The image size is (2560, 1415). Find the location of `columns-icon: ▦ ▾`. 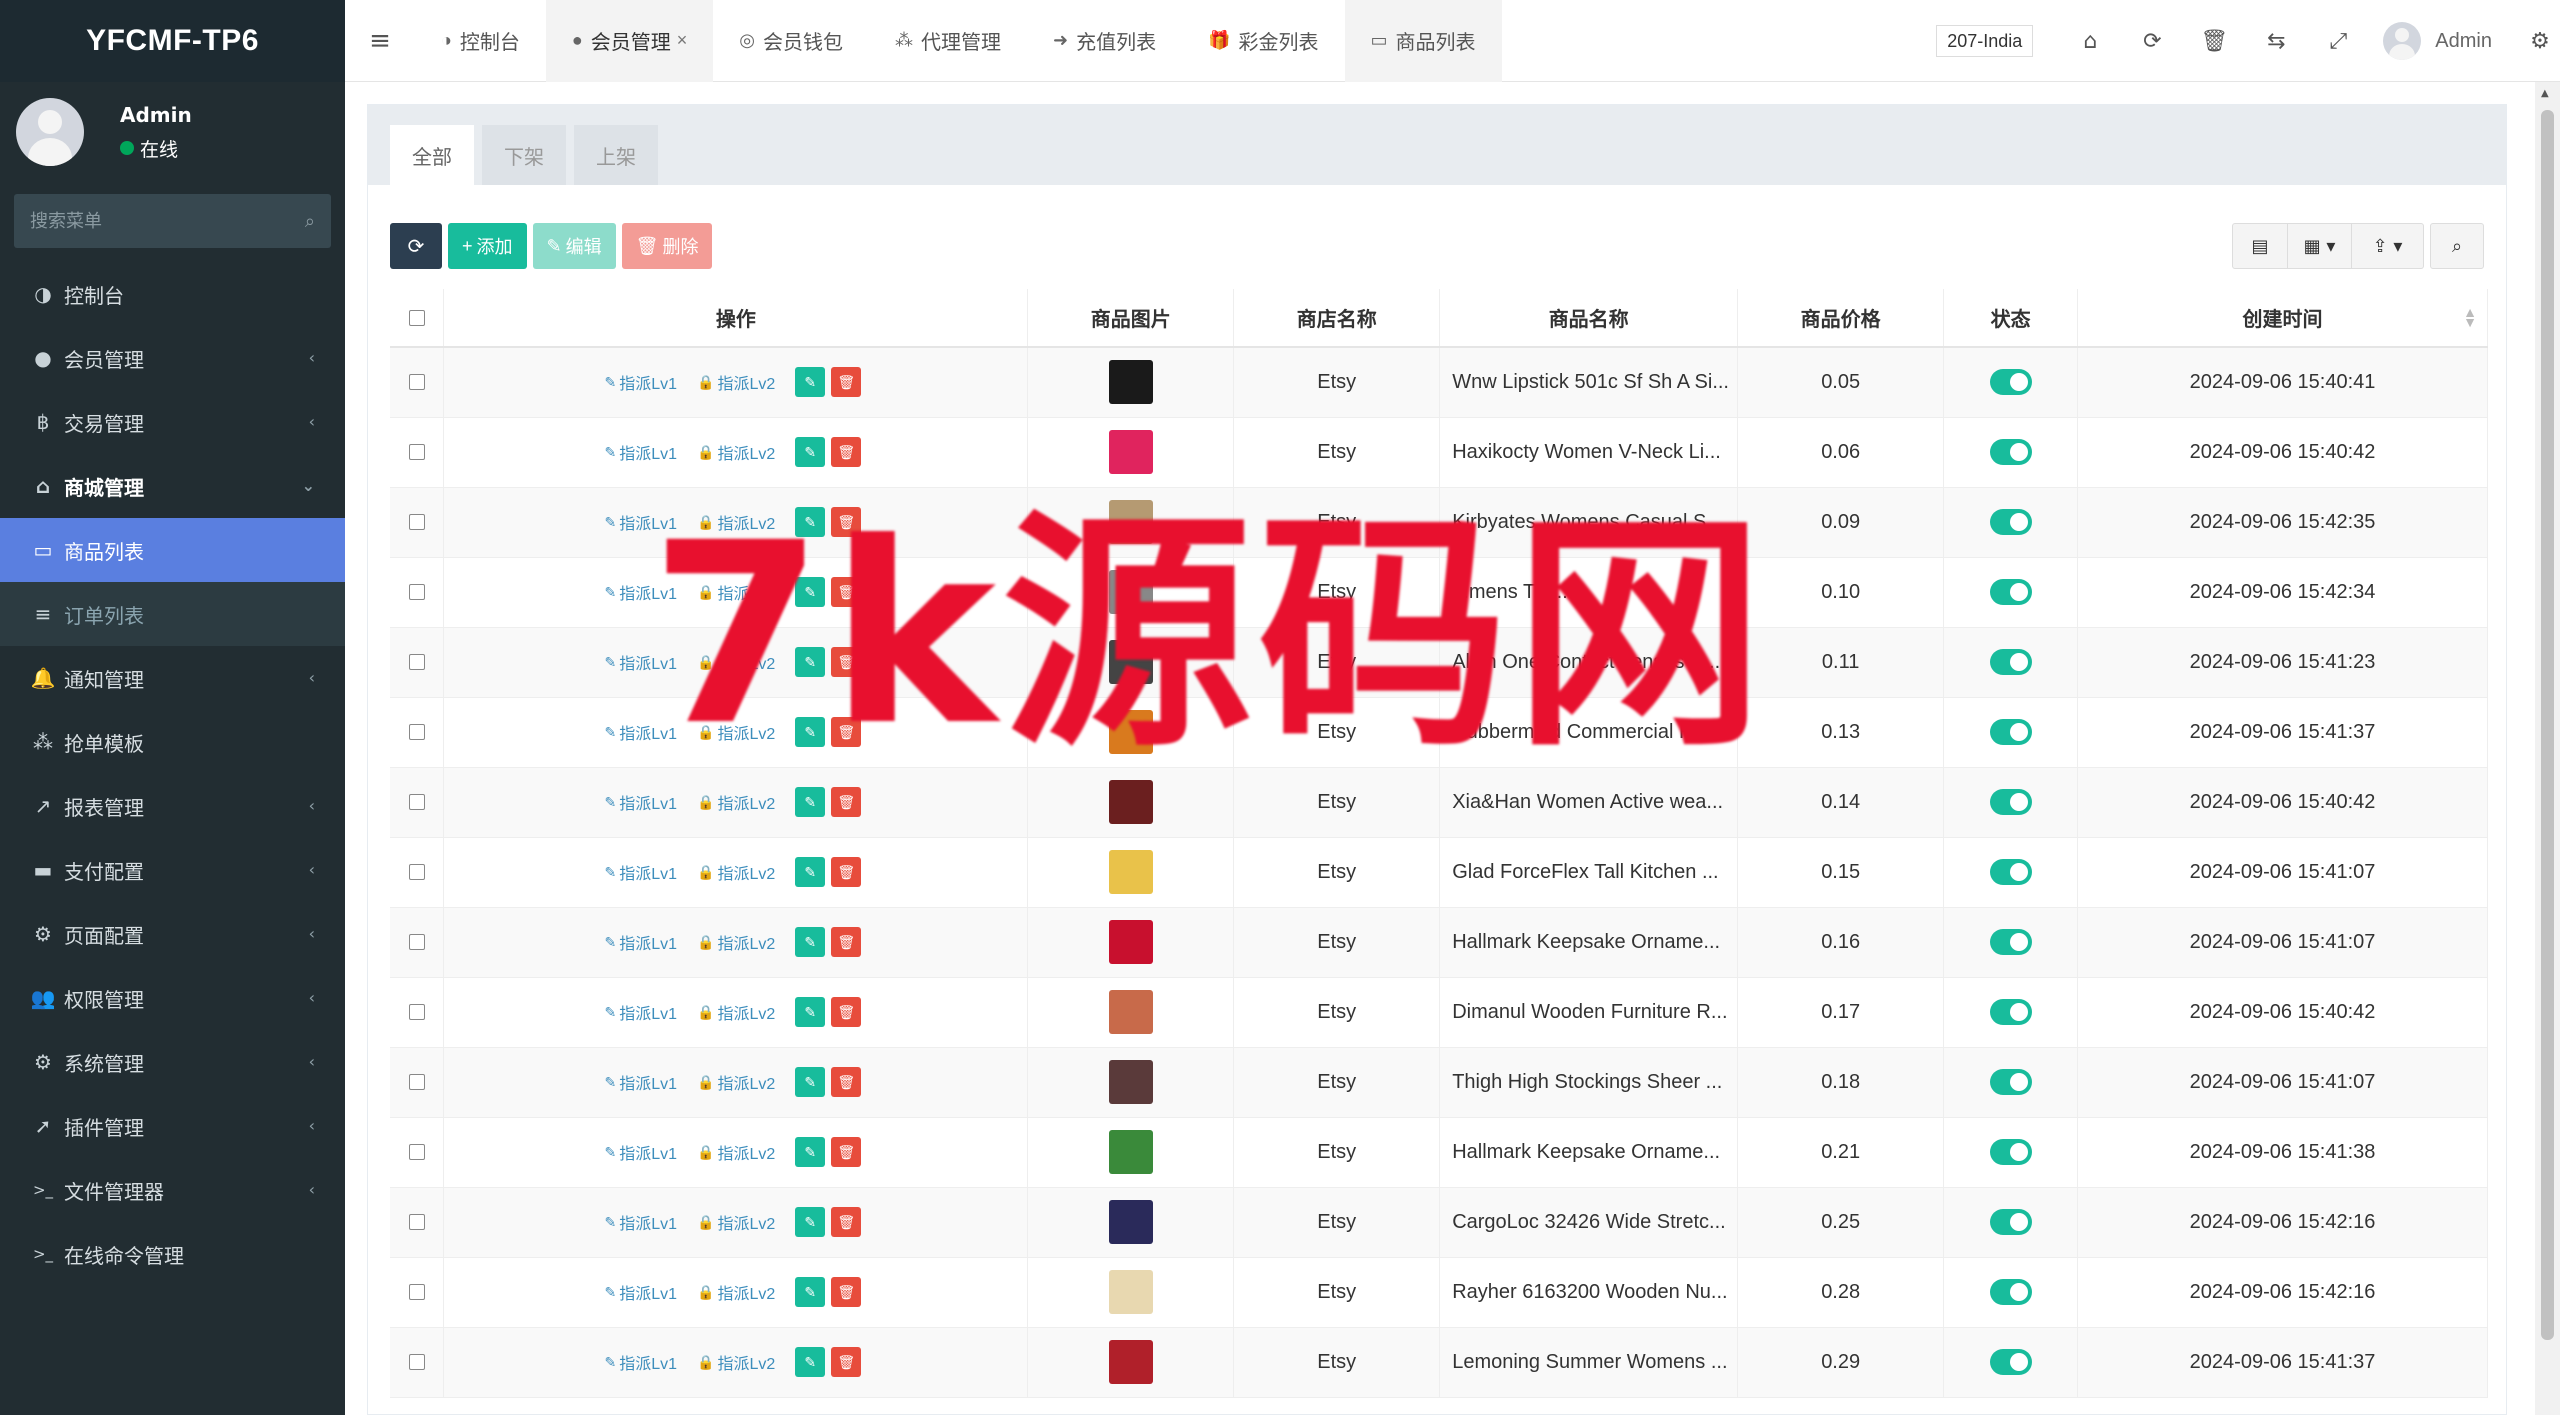

columns-icon: ▦ ▾ is located at coordinates (2320, 246).